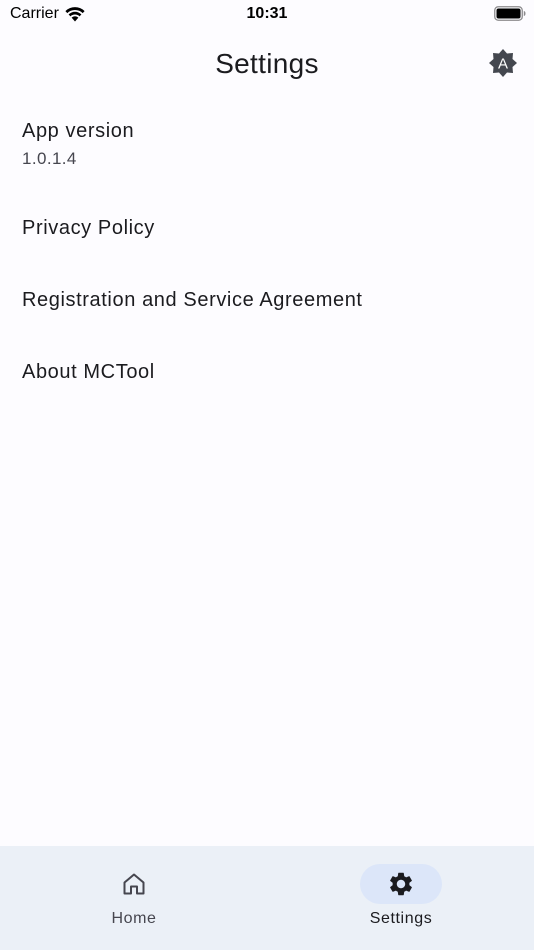 The image size is (534, 950). Describe the element at coordinates (267, 898) in the screenshot. I see `bottom-navigation: Home Settings` at that location.